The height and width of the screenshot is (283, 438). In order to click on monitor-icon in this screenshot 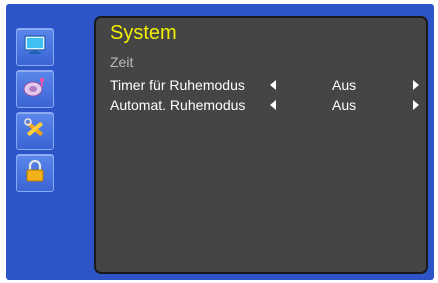, I will do `click(35, 47)`.